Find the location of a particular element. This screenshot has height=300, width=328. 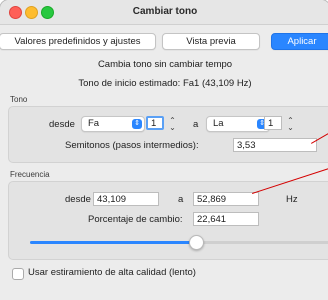

dialog-subtitle: Cambia tono sin cambiar tempo is located at coordinates (165, 64).